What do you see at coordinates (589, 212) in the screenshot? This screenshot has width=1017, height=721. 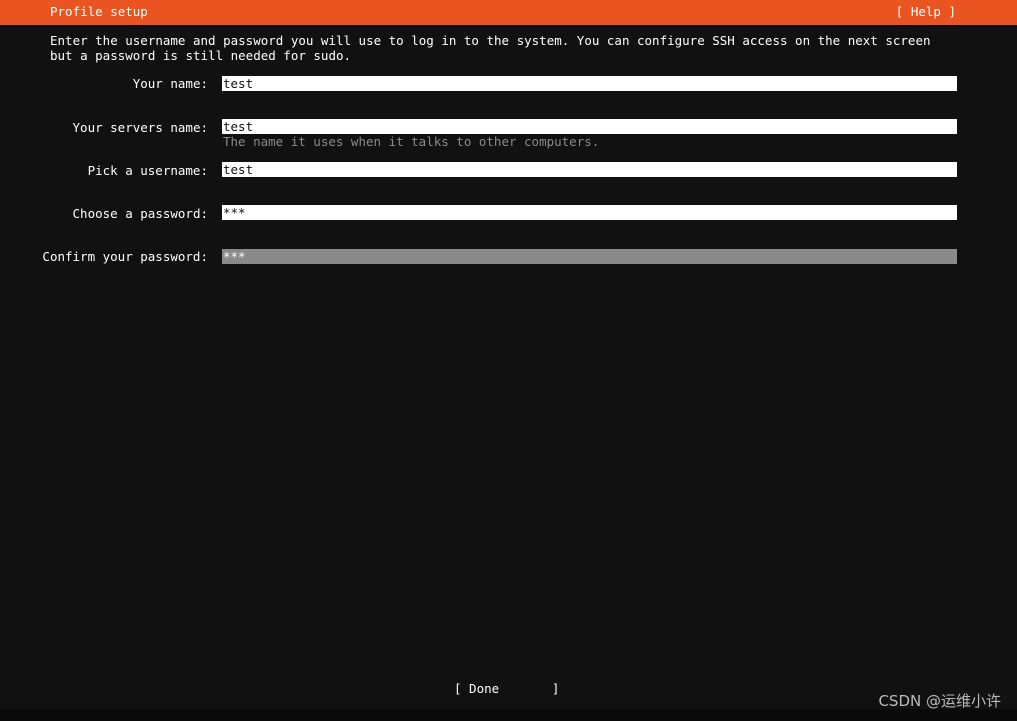 I see `password-input` at bounding box center [589, 212].